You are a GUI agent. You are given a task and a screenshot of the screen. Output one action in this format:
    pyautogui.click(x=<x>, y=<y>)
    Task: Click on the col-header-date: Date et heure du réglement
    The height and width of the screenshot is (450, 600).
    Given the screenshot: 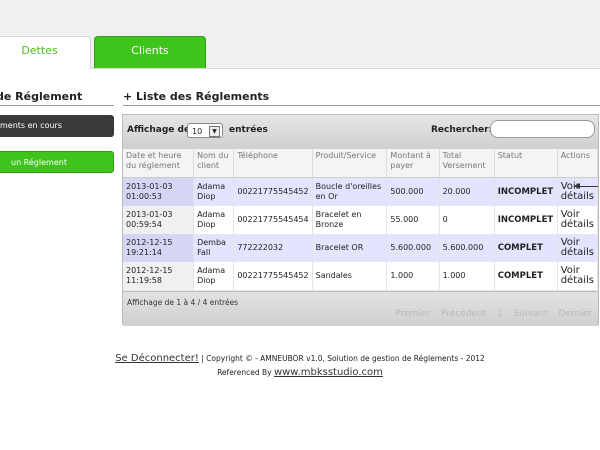 What is the action you would take?
    pyautogui.click(x=159, y=163)
    